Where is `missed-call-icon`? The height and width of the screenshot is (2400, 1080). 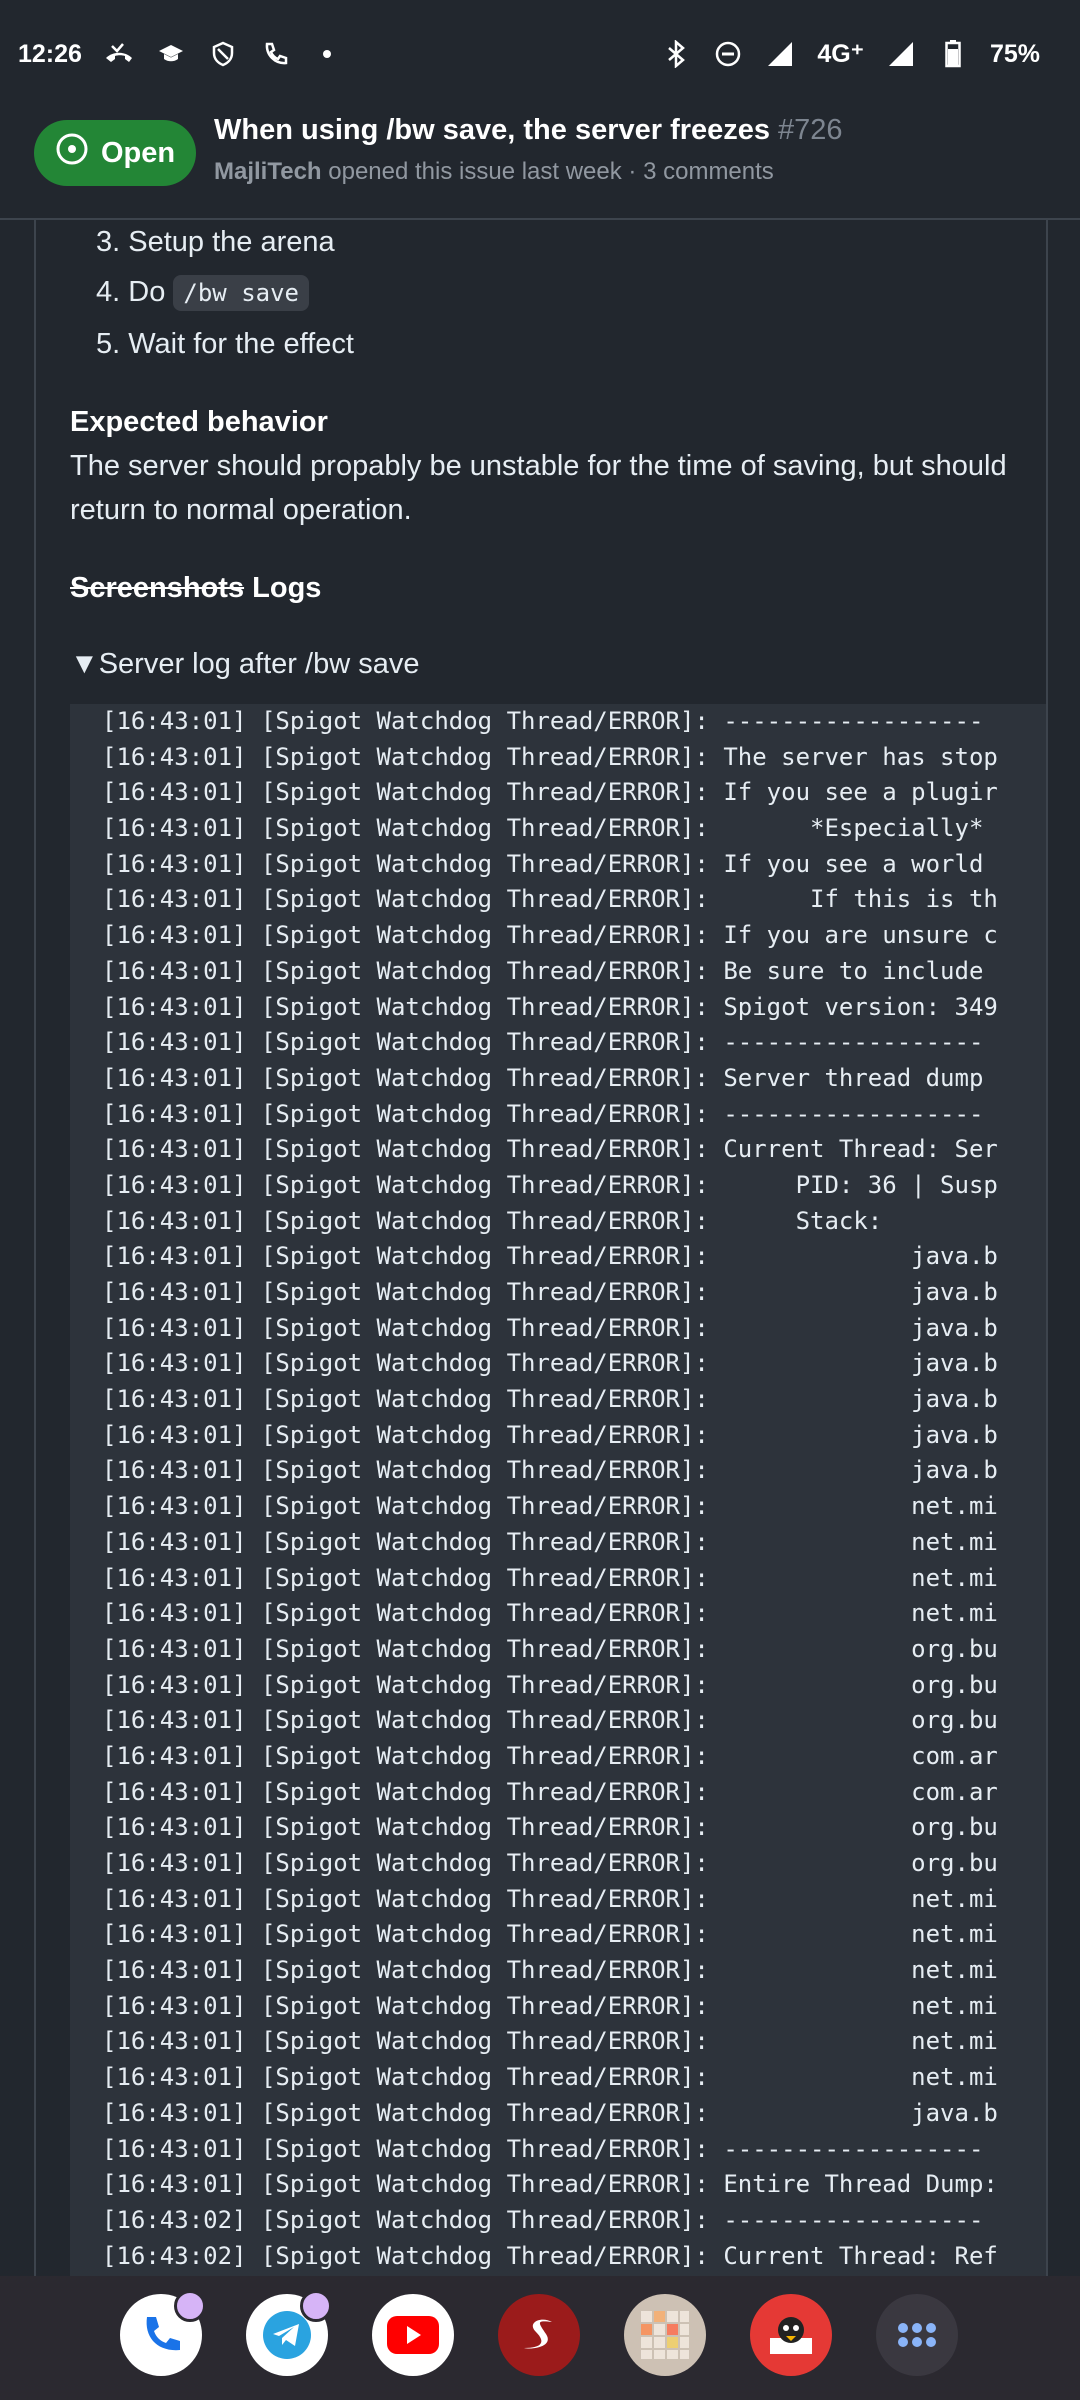
missed-call-icon is located at coordinates (119, 54).